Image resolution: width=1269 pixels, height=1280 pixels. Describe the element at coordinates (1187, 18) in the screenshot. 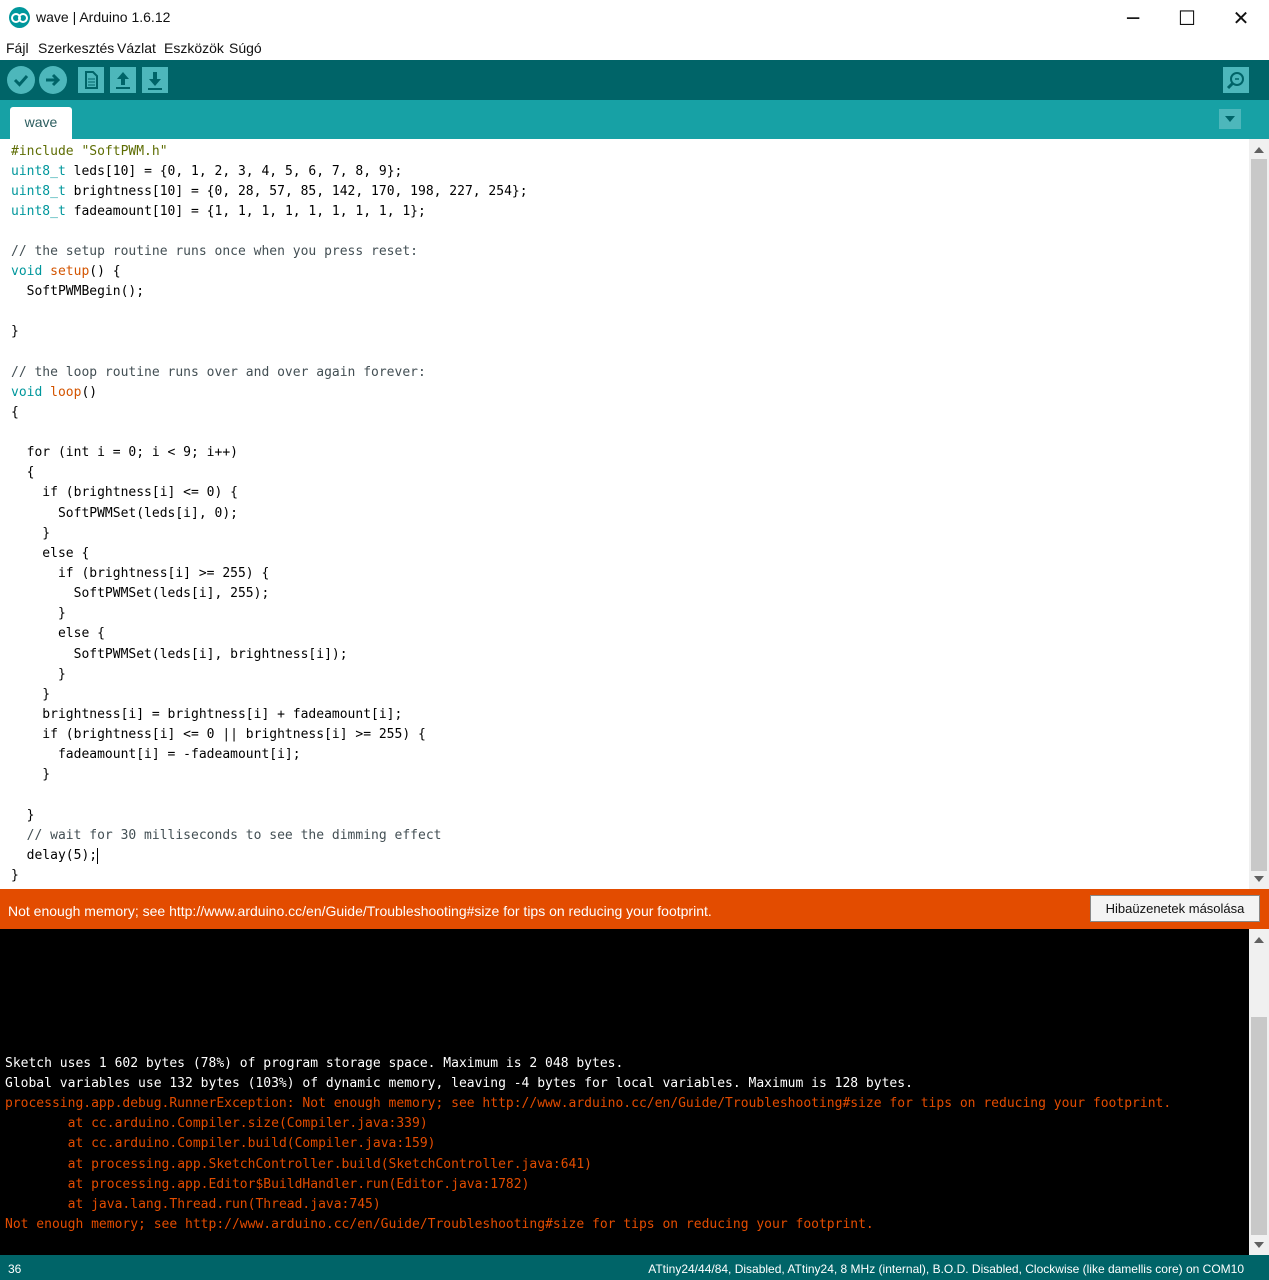

I see `maximize-button: ☐` at that location.